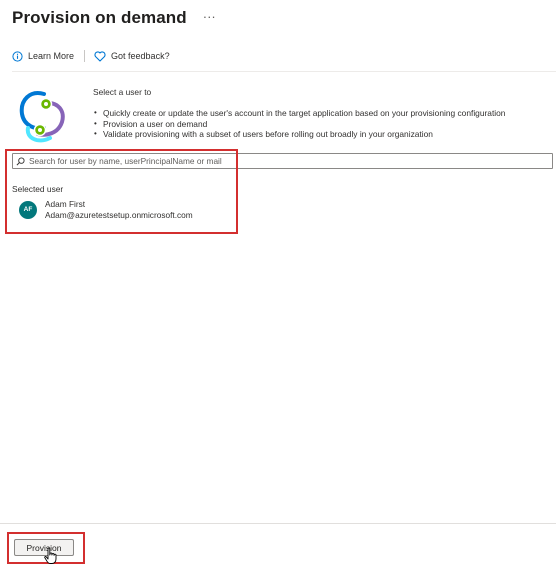 Image resolution: width=560 pixels, height=570 pixels. Describe the element at coordinates (100, 56) in the screenshot. I see `heart-icon` at that location.